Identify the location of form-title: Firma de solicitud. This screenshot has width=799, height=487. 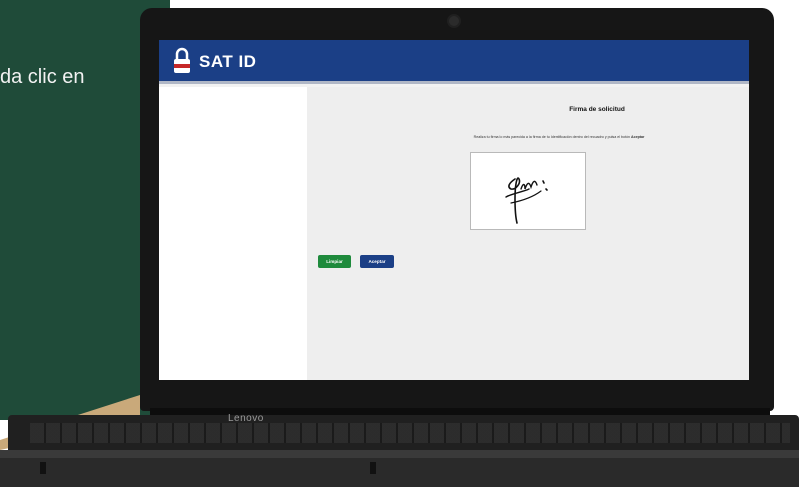
(597, 109).